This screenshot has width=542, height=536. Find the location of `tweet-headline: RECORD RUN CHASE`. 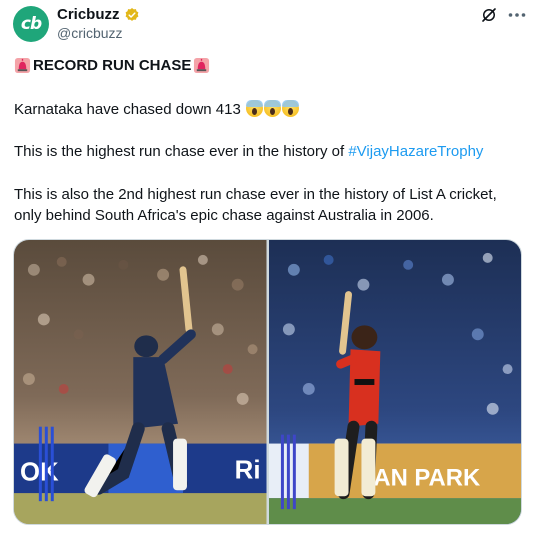

tweet-headline: RECORD RUN CHASE is located at coordinates (112, 65).